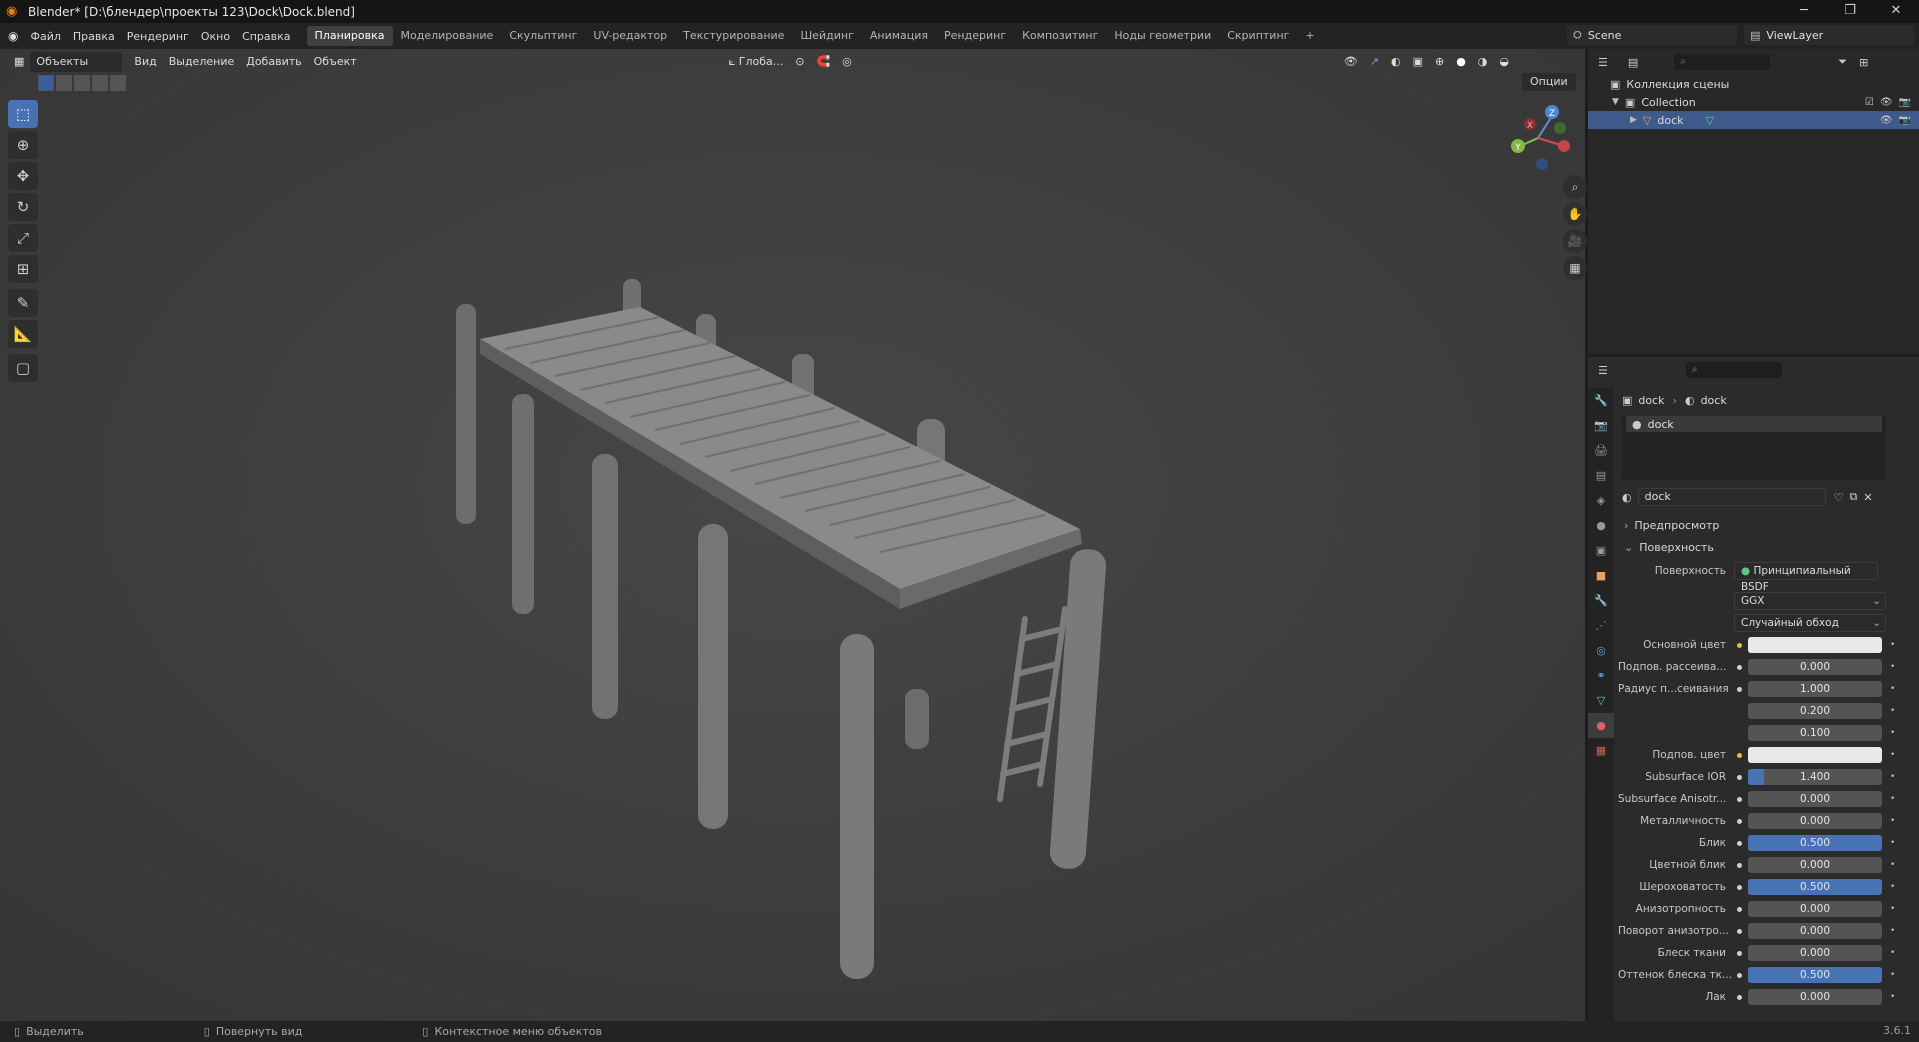  Describe the element at coordinates (1896, 11) in the screenshot. I see `close-button: ✕` at that location.